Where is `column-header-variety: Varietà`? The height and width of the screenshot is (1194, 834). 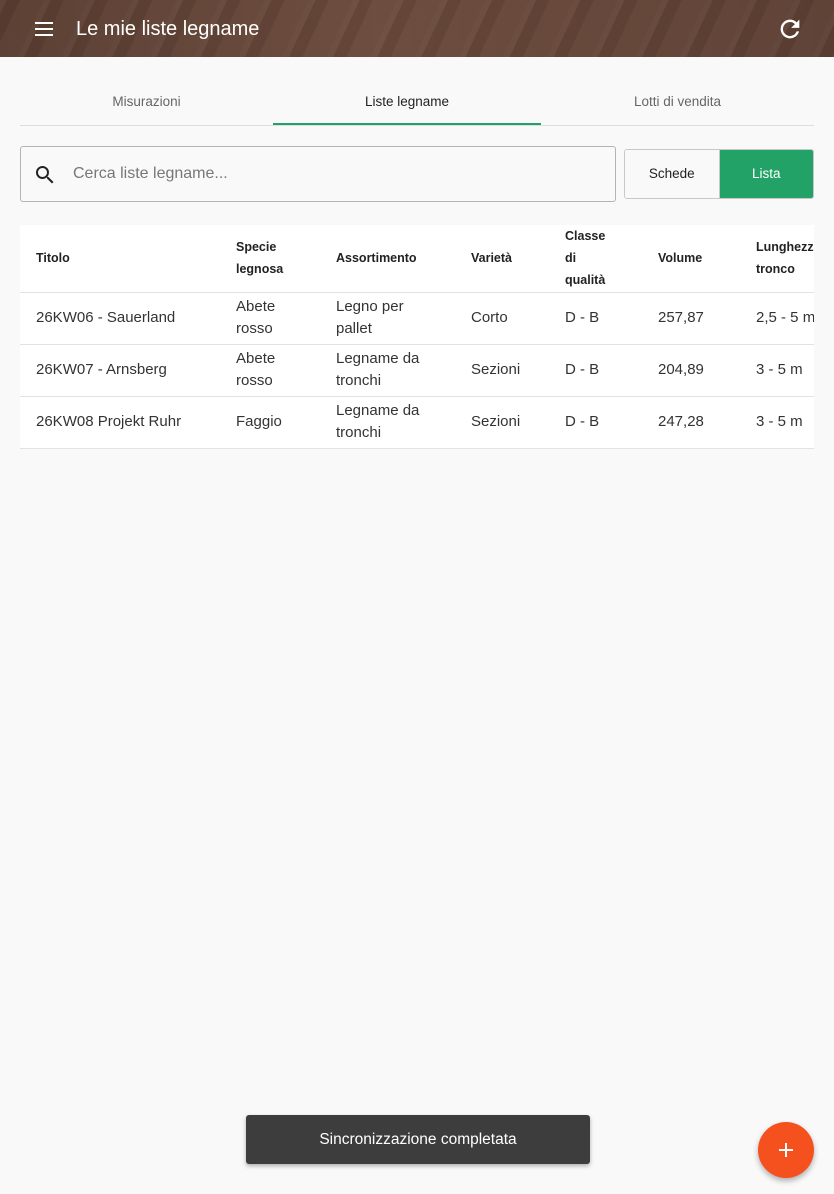
column-header-variety: Varietà is located at coordinates (502, 259).